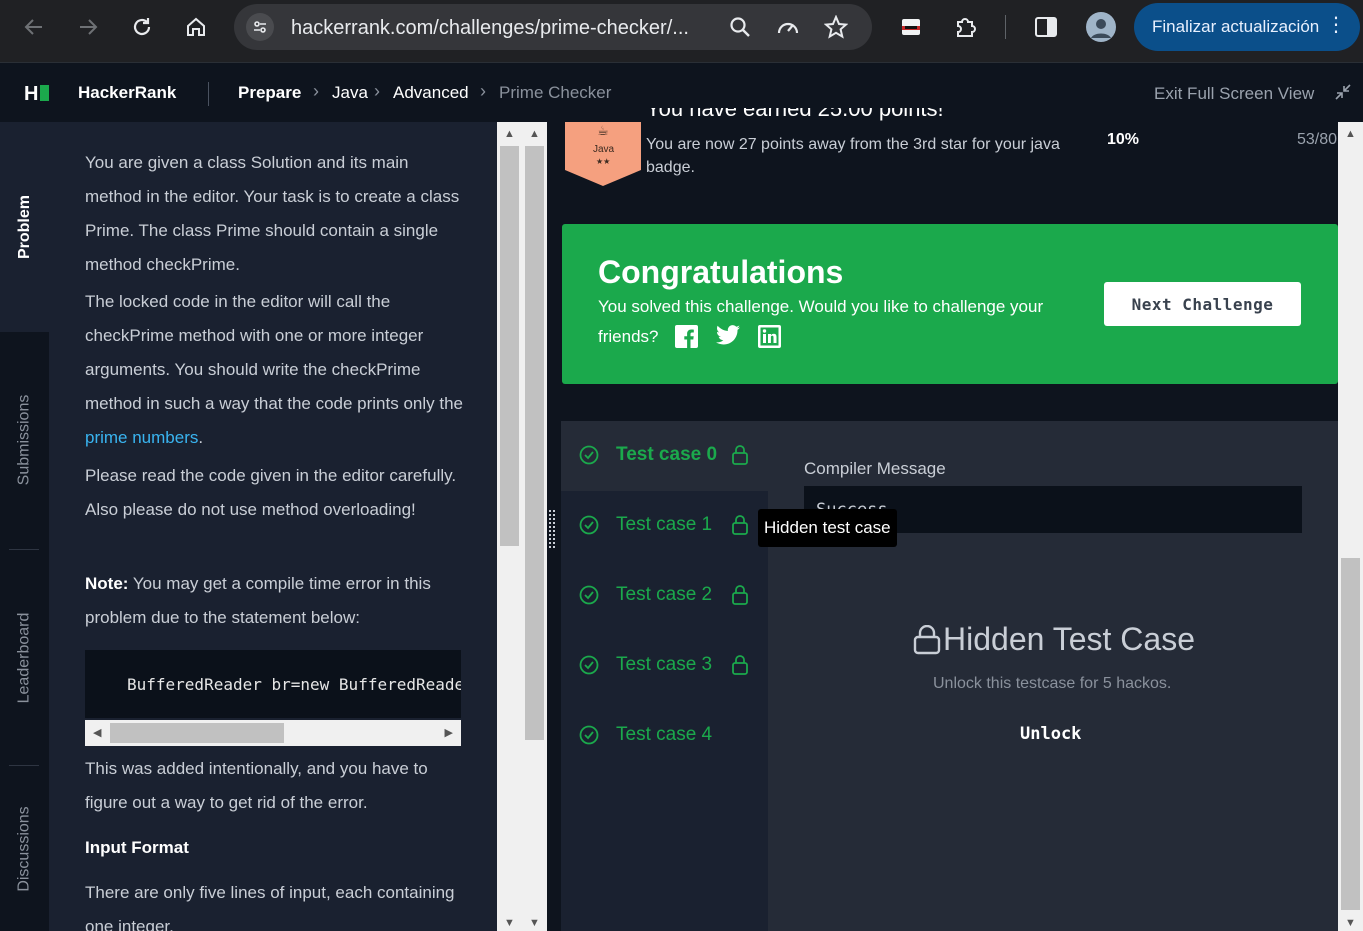 The image size is (1363, 931). I want to click on breadcrumb-advanced: Advanced, so click(431, 93).